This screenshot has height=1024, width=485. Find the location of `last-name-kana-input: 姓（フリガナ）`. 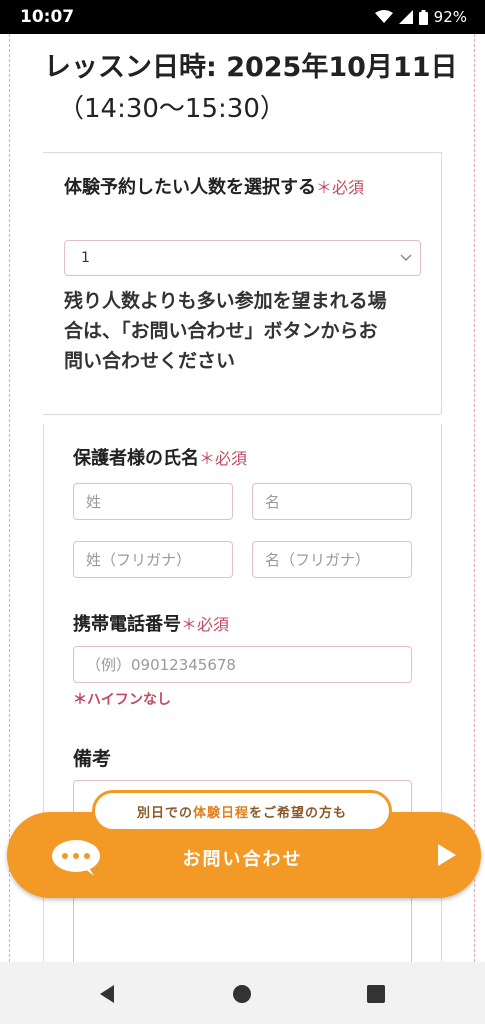

last-name-kana-input: 姓（フリガナ） is located at coordinates (153, 559).